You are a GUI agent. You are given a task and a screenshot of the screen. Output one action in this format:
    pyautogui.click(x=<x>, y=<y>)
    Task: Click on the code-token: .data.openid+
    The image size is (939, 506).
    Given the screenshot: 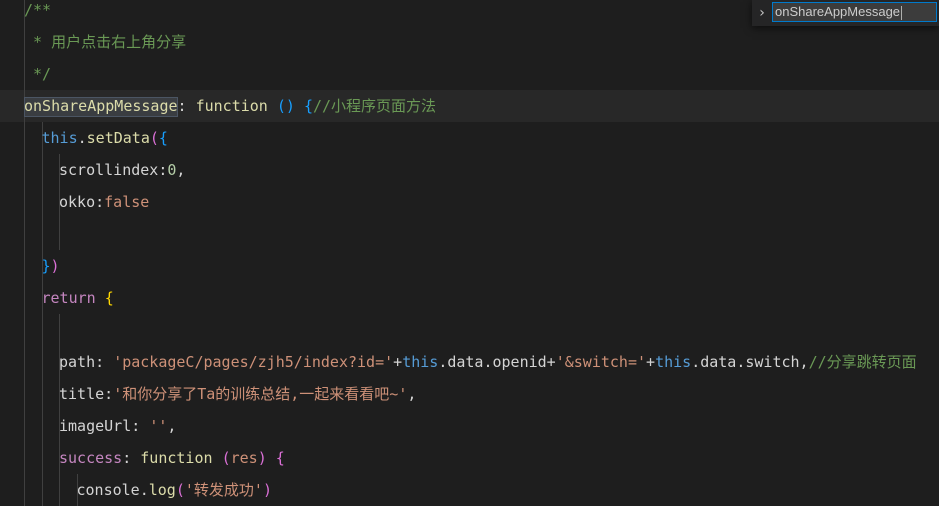 What is the action you would take?
    pyautogui.click(x=497, y=362)
    